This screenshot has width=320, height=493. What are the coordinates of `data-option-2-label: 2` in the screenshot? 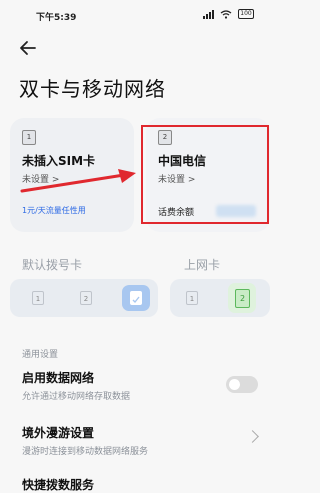 It's located at (242, 298).